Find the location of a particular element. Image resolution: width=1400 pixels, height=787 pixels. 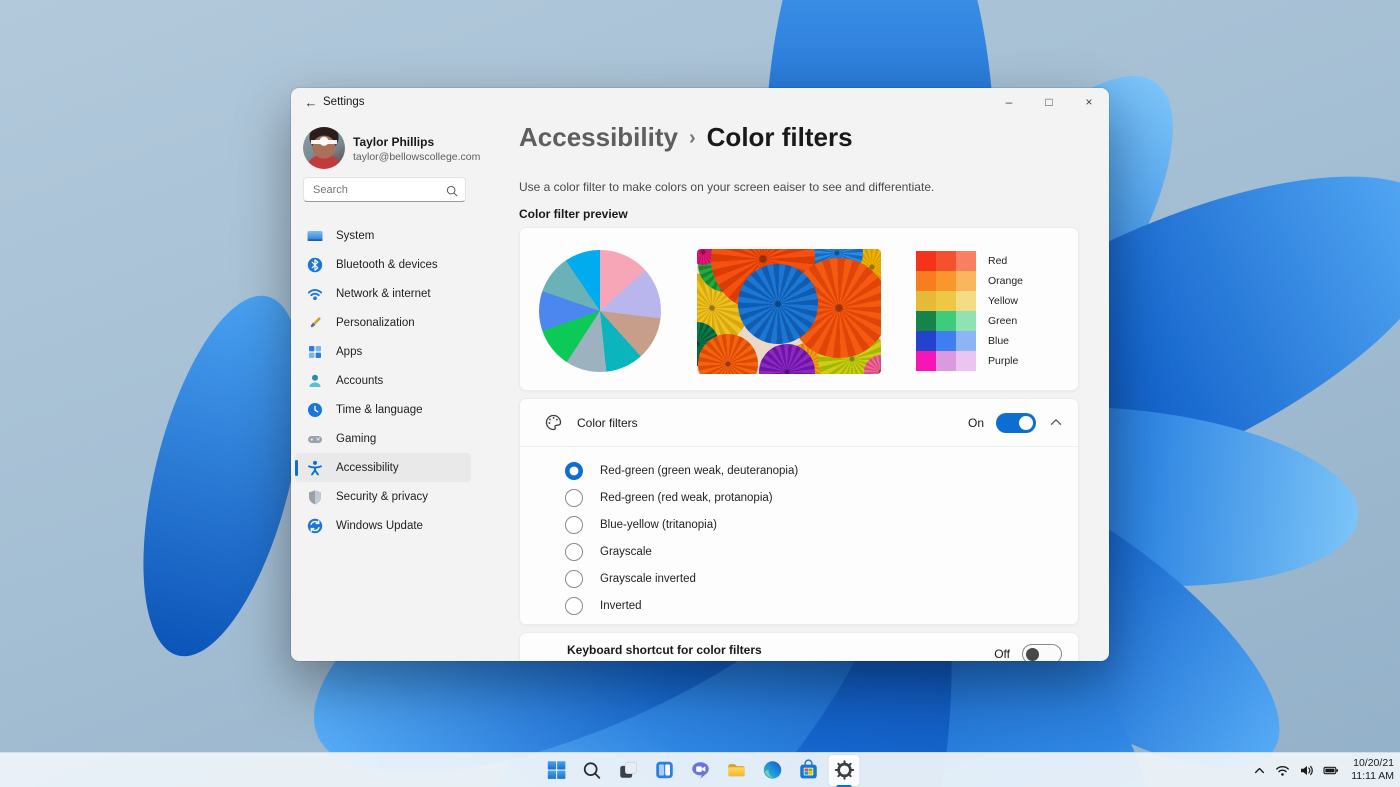

sidebar-item-label: Accessibility is located at coordinates (367, 467).